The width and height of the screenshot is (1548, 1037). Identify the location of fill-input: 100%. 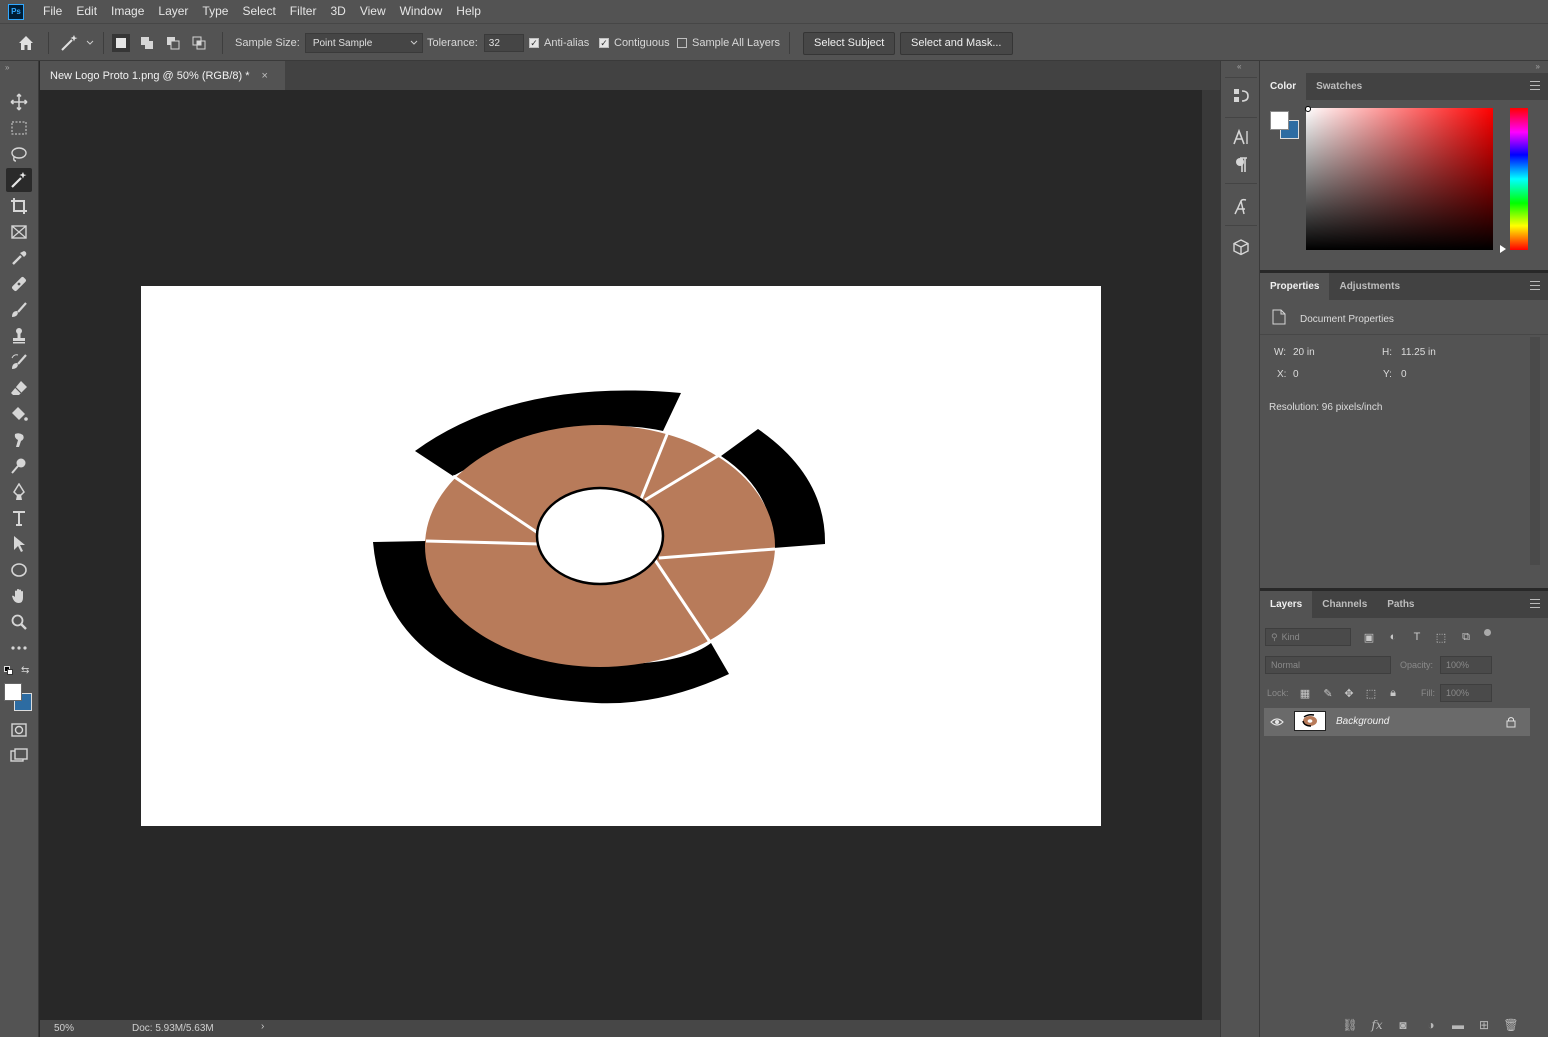
(1466, 693).